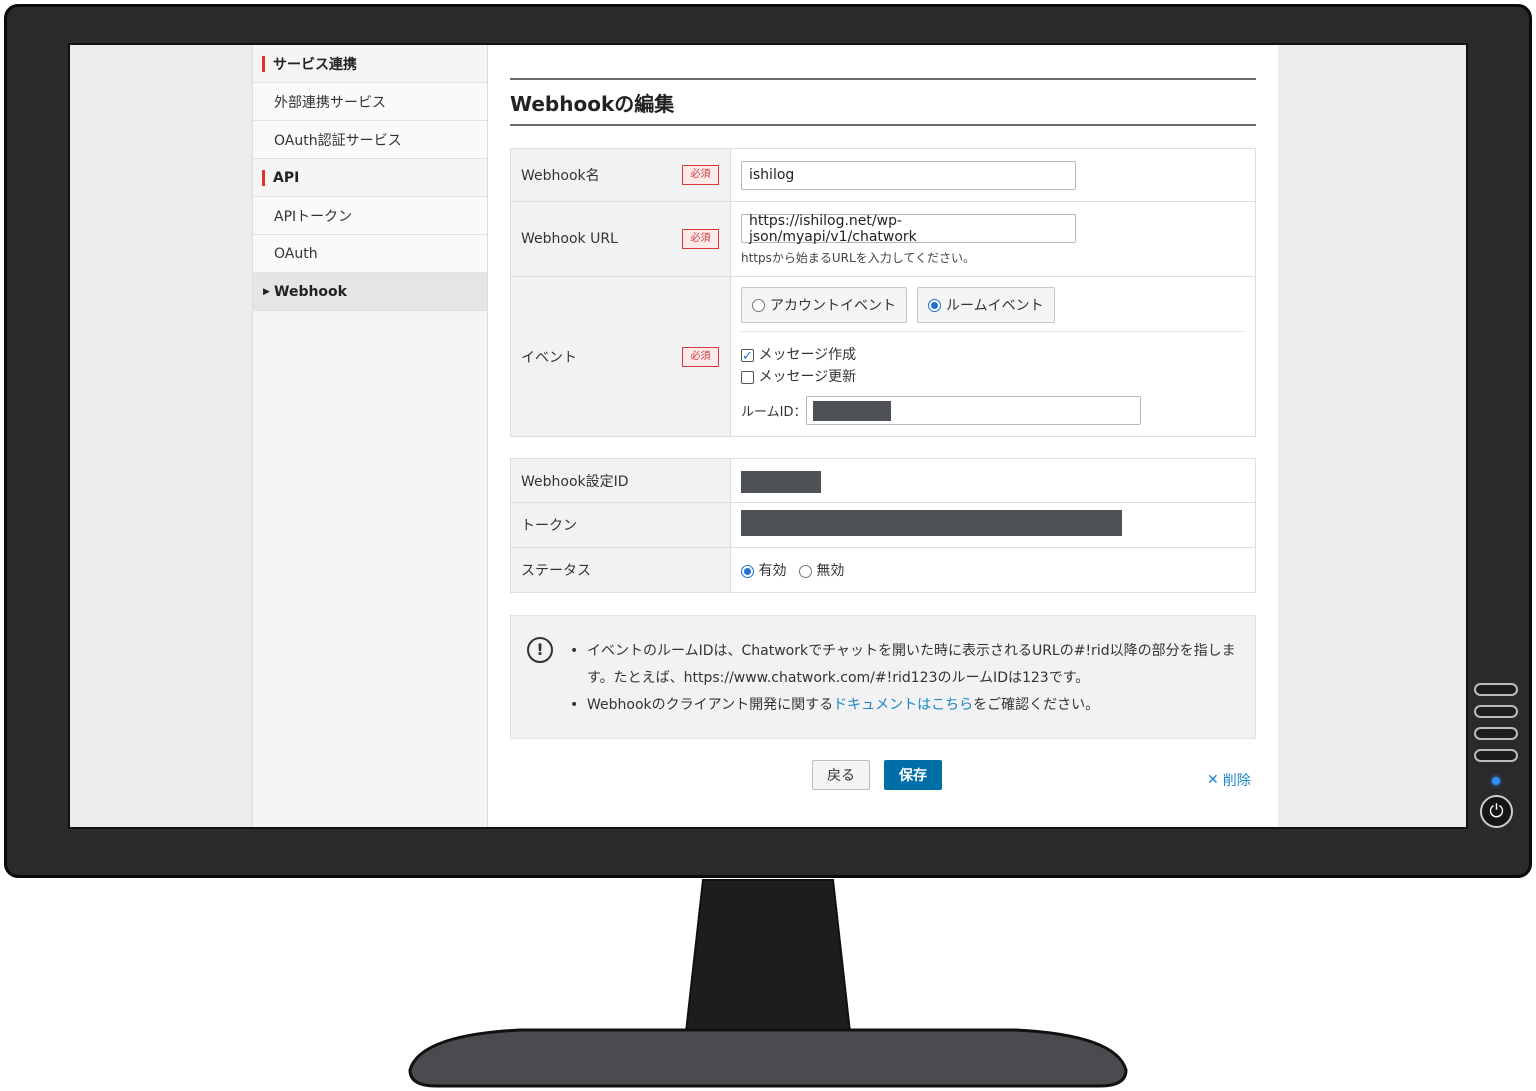 The height and width of the screenshot is (1091, 1536). What do you see at coordinates (1036, 705) in the screenshot?
I see `notice-docs-suffix: をご確認ください。` at bounding box center [1036, 705].